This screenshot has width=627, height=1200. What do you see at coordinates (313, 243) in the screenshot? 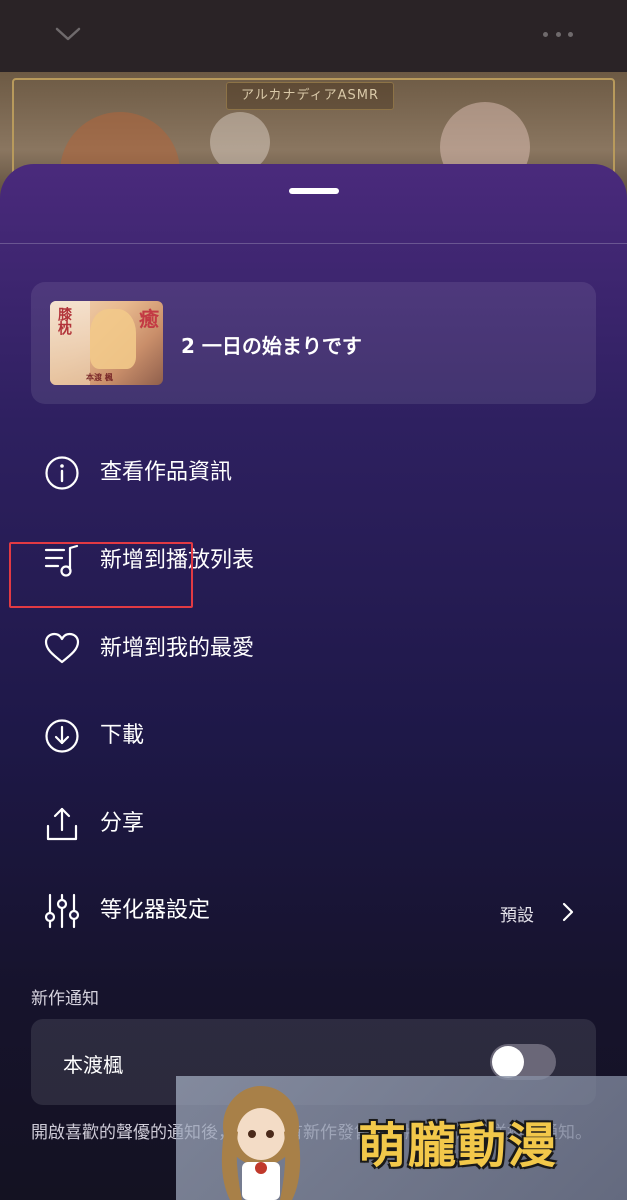
I see `divider` at bounding box center [313, 243].